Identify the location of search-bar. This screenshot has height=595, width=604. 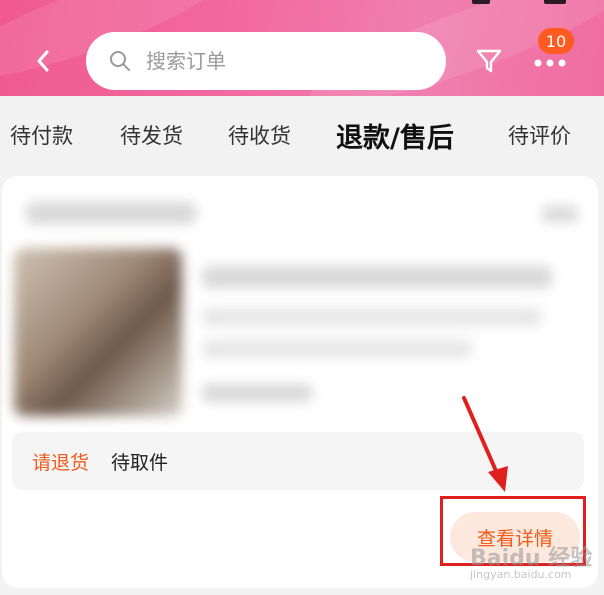
(266, 61).